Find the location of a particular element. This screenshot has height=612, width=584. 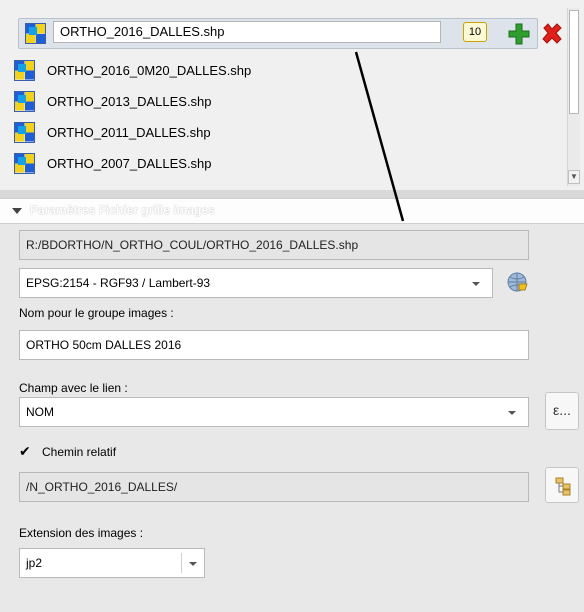

link-field-select: NOM is located at coordinates (274, 412).